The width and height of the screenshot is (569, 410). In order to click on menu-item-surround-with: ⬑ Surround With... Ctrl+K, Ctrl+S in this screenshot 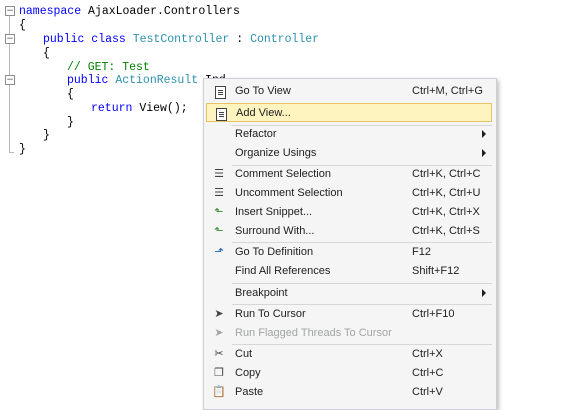, I will do `click(349, 231)`.